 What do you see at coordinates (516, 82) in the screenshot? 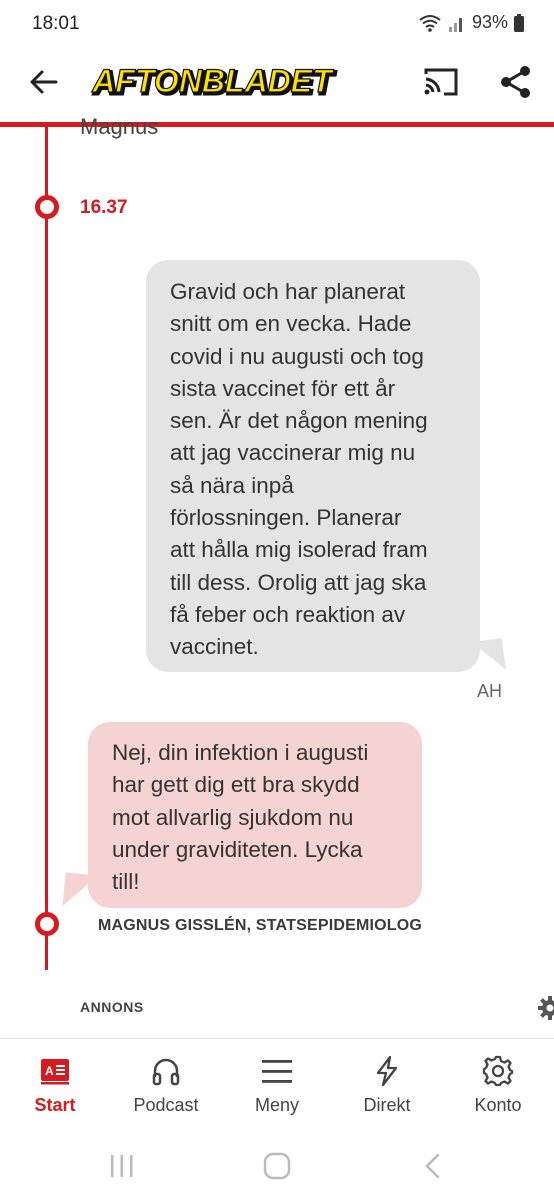
I see `share-icon` at bounding box center [516, 82].